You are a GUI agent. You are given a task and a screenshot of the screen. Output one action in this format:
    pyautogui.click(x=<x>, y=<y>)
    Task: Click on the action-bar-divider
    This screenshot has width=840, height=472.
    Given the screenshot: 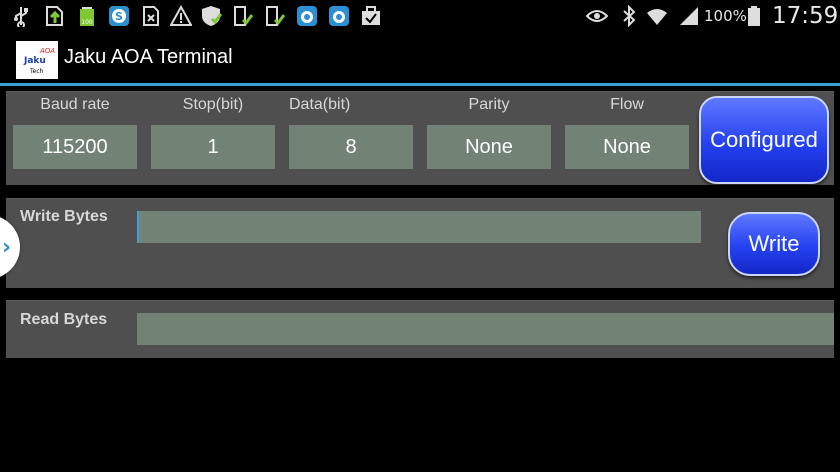 What is the action you would take?
    pyautogui.click(x=420, y=84)
    